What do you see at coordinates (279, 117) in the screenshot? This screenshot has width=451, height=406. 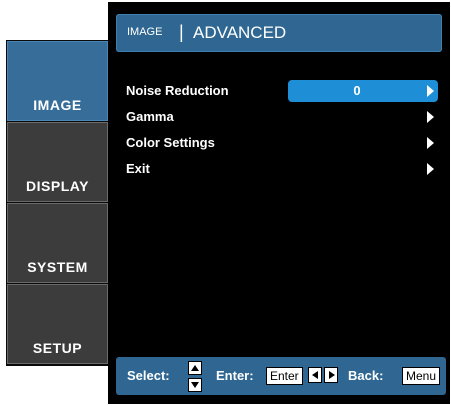 I see `menu-item-gamma: Gamma` at bounding box center [279, 117].